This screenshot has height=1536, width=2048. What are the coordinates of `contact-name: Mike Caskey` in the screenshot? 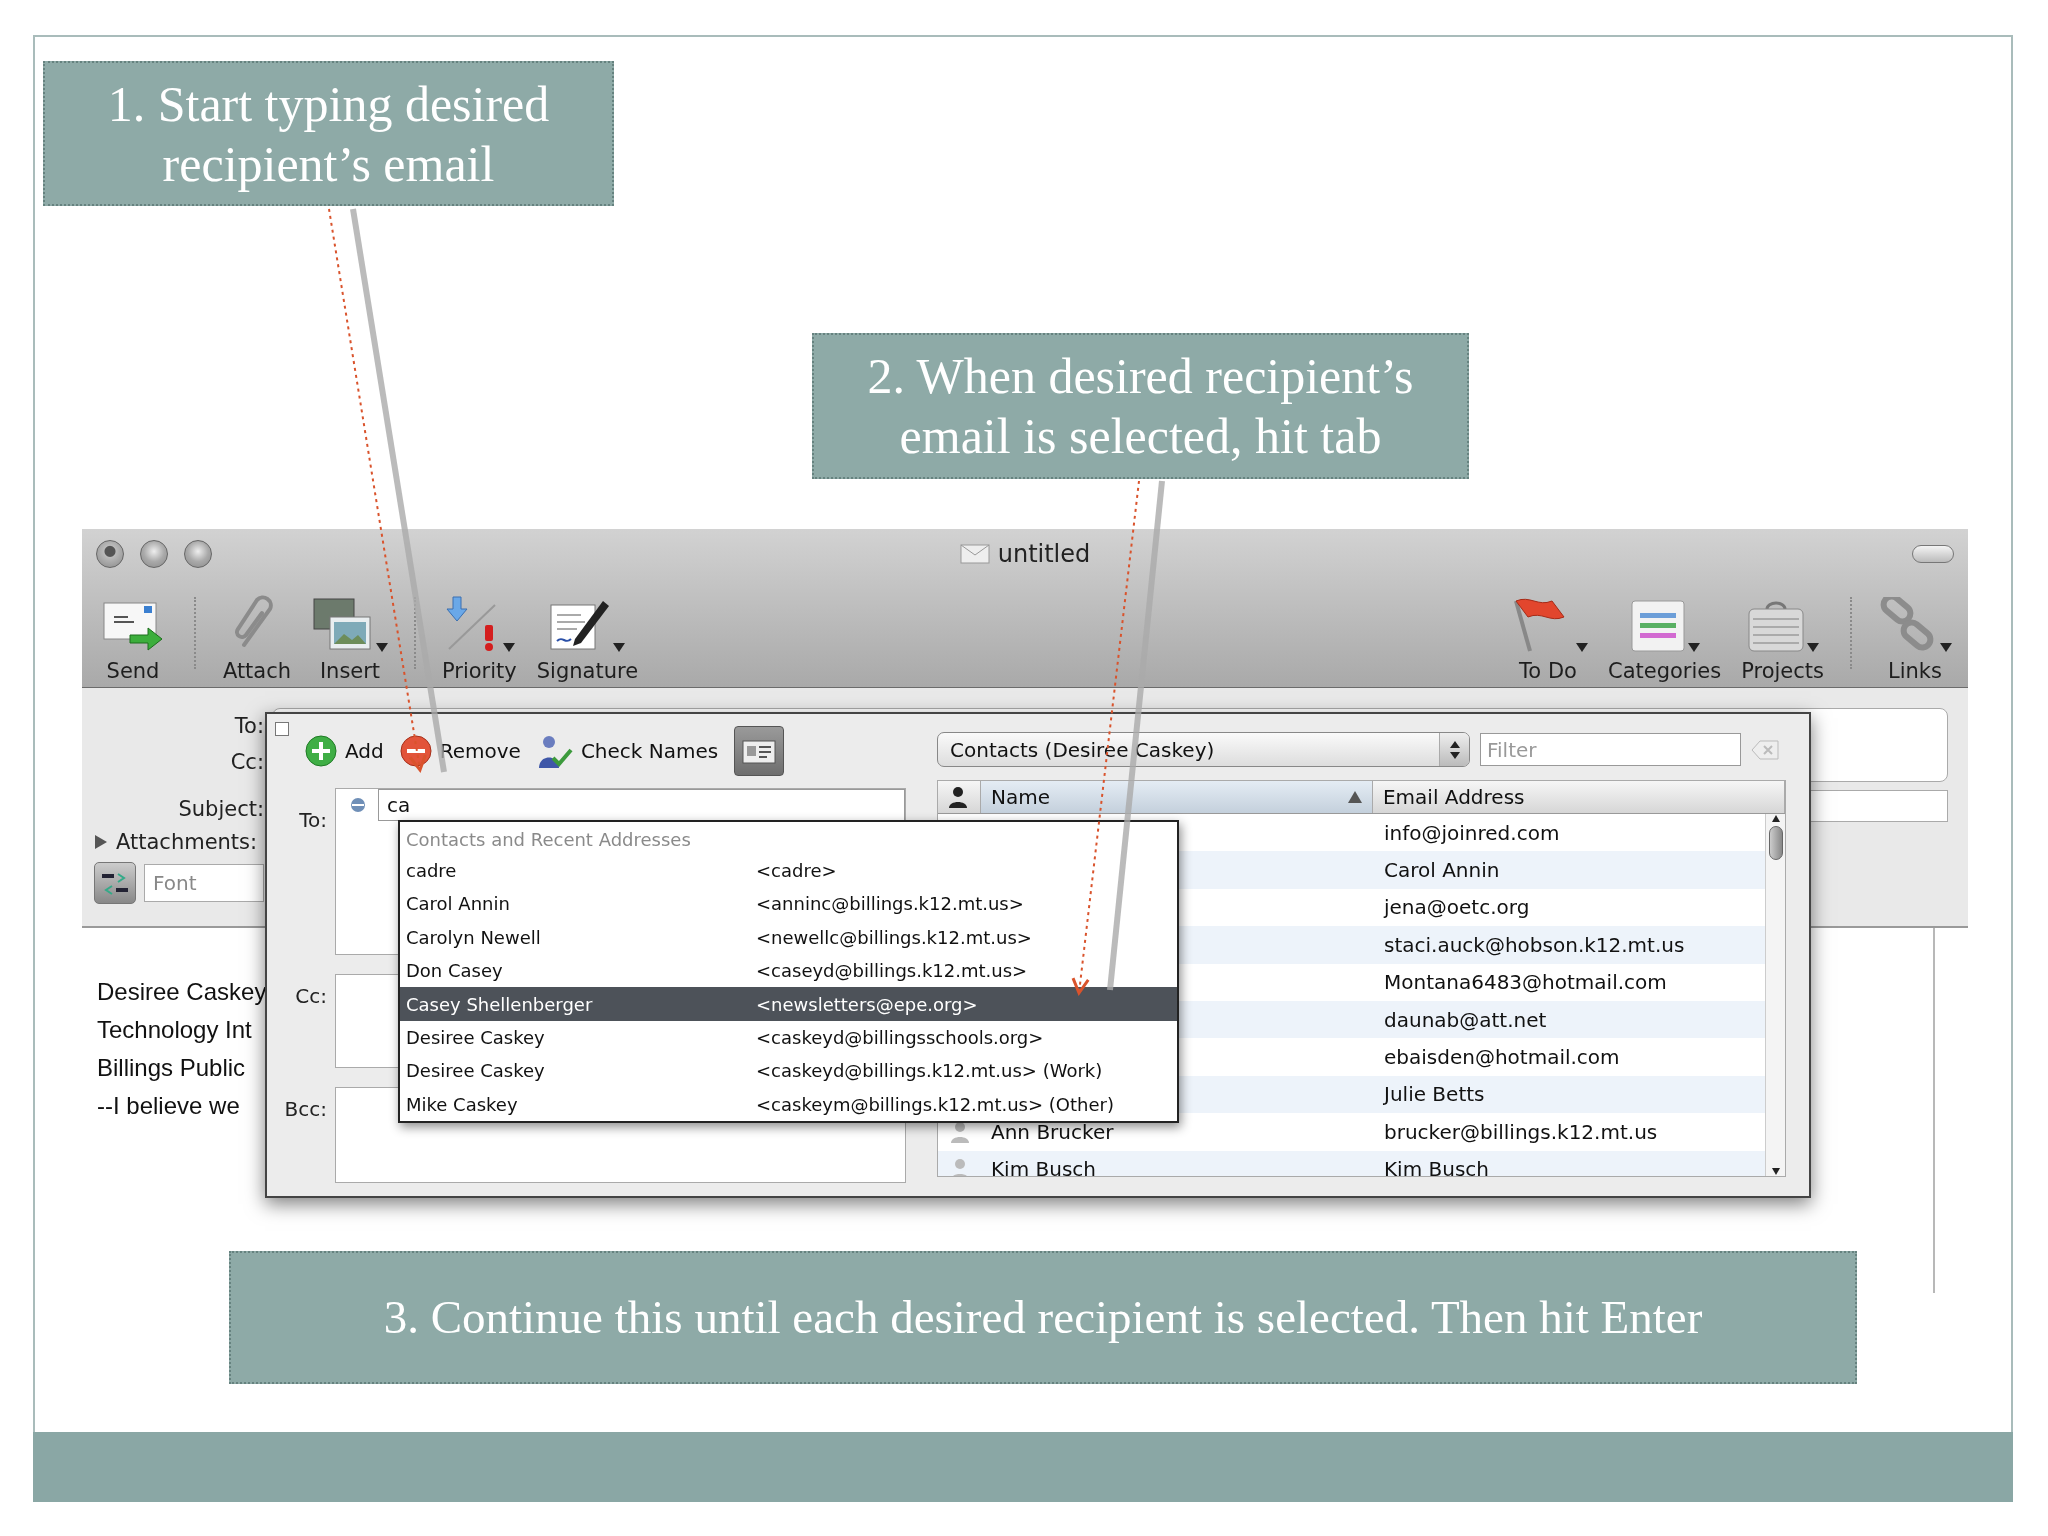 It's located at (462, 1104).